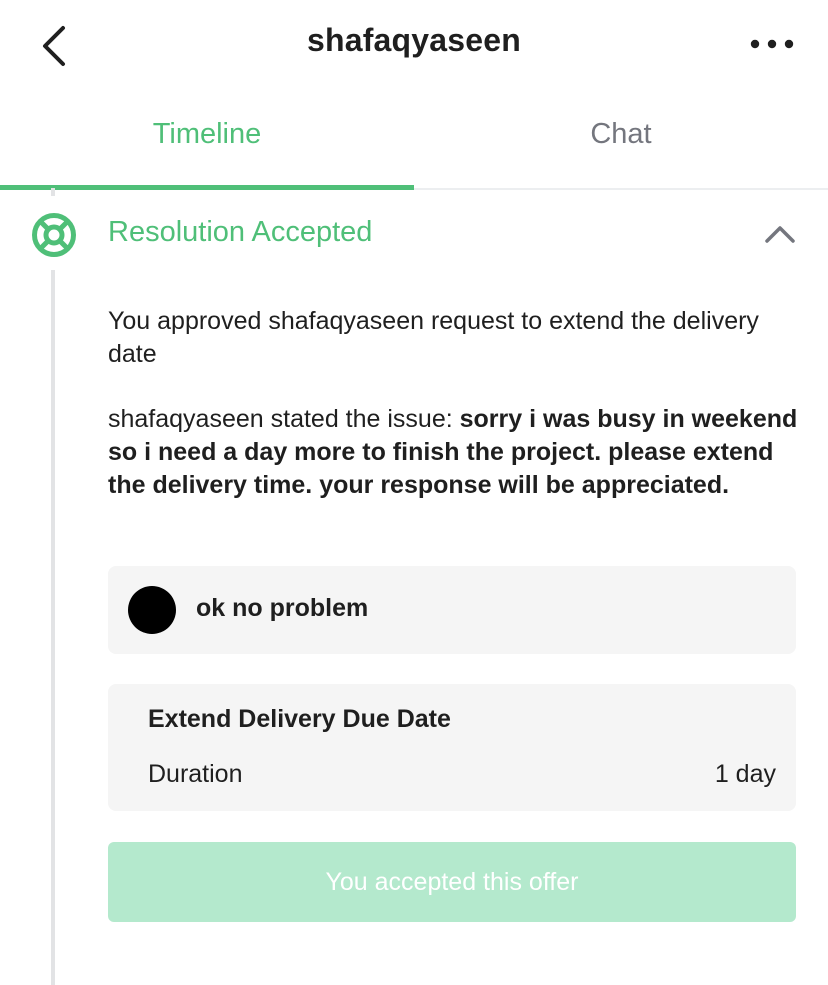  I want to click on header: shafaqyaseen, so click(414, 44).